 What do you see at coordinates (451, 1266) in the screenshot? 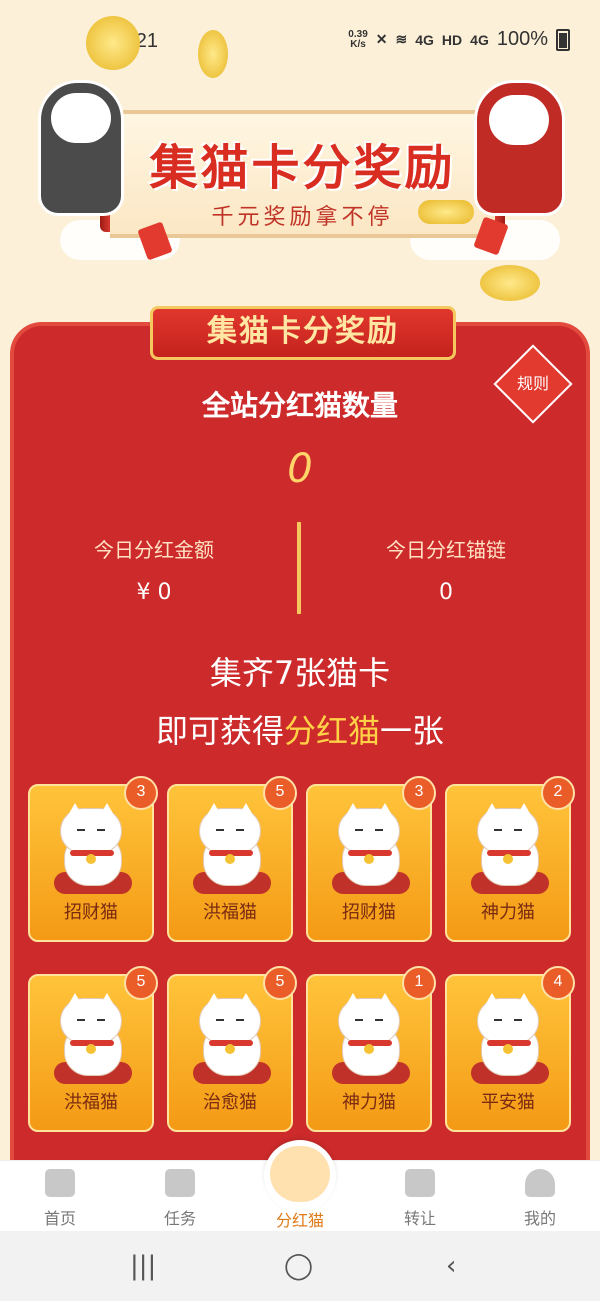
I see `back-icon: ‹` at bounding box center [451, 1266].